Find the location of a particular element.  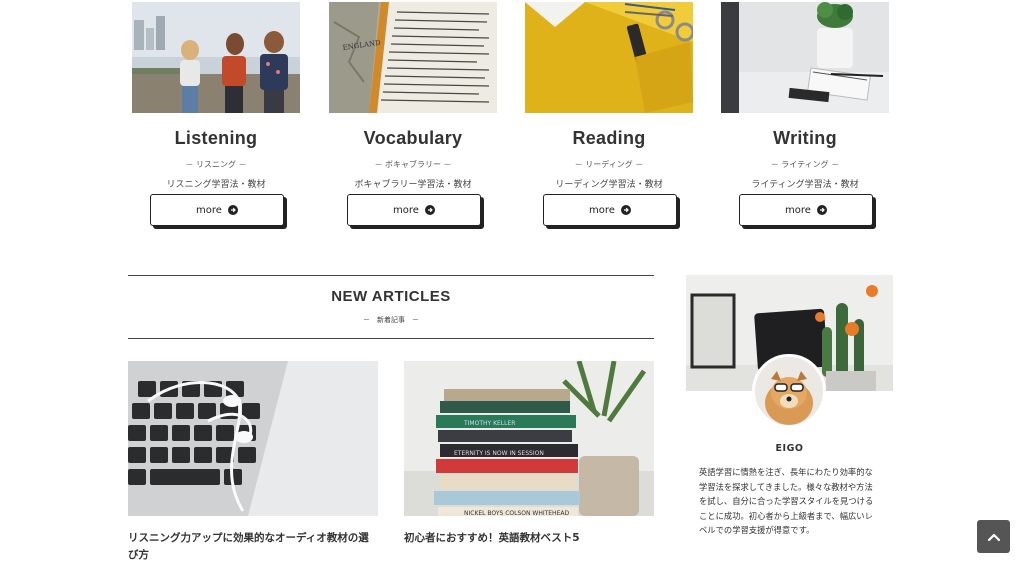

category-title: Reading is located at coordinates (609, 138).